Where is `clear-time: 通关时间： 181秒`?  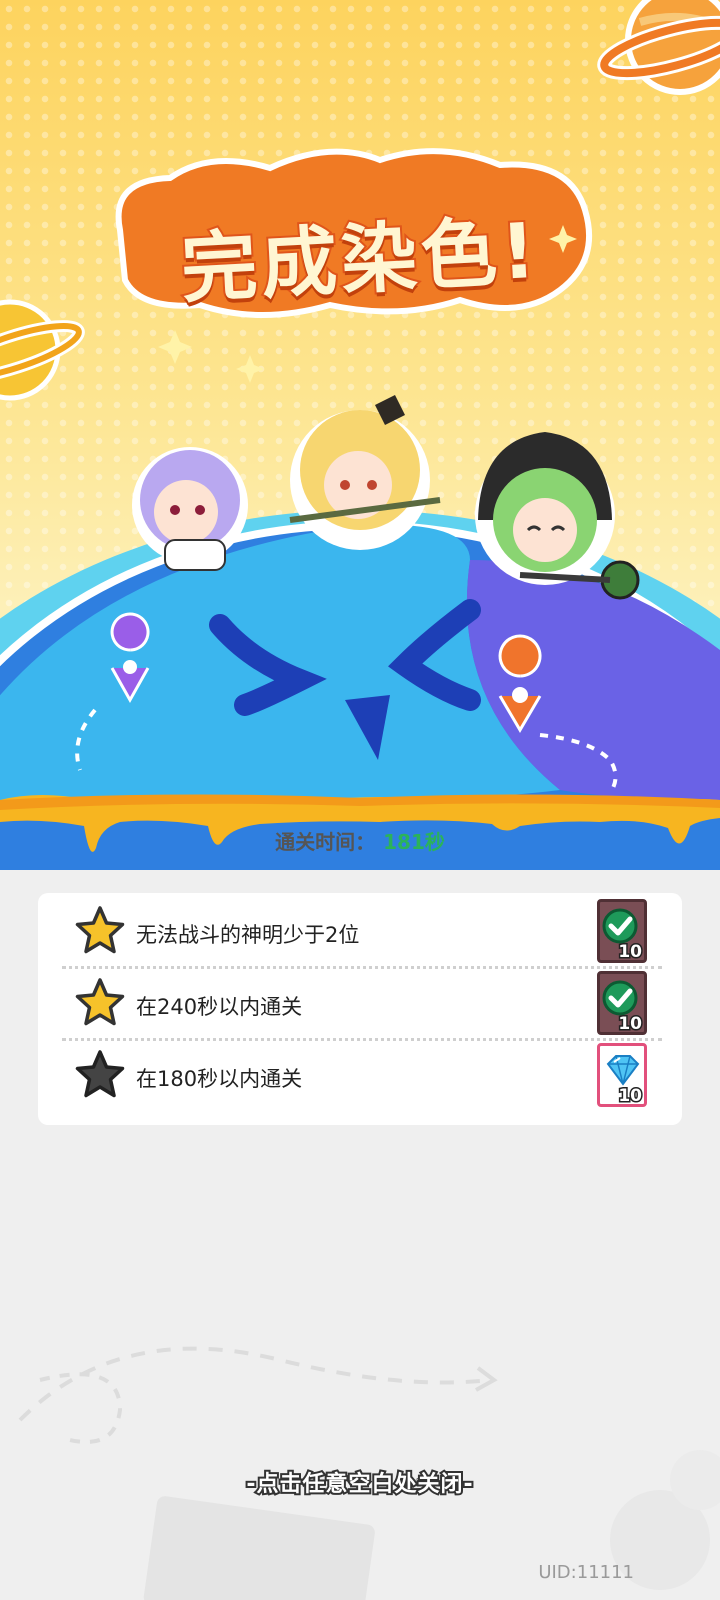 clear-time: 通关时间： 181秒 is located at coordinates (360, 840).